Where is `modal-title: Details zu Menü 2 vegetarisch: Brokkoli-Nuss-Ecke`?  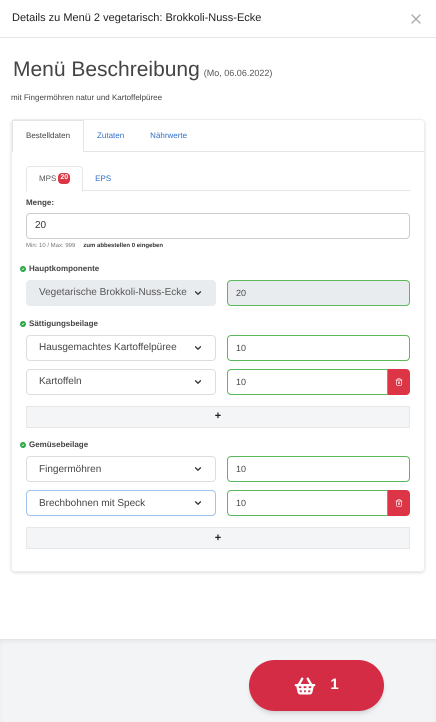 modal-title: Details zu Menü 2 vegetarisch: Brokkoli-Nuss-Ecke is located at coordinates (137, 18).